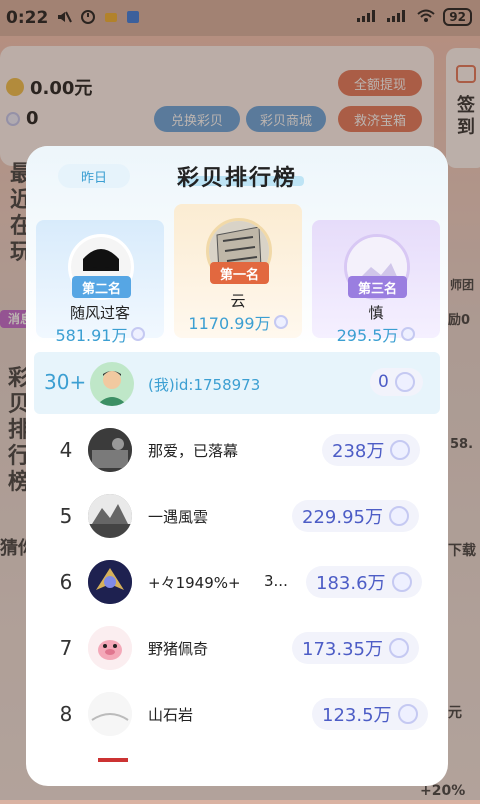  What do you see at coordinates (113, 760) in the screenshot?
I see `next-row-peek` at bounding box center [113, 760].